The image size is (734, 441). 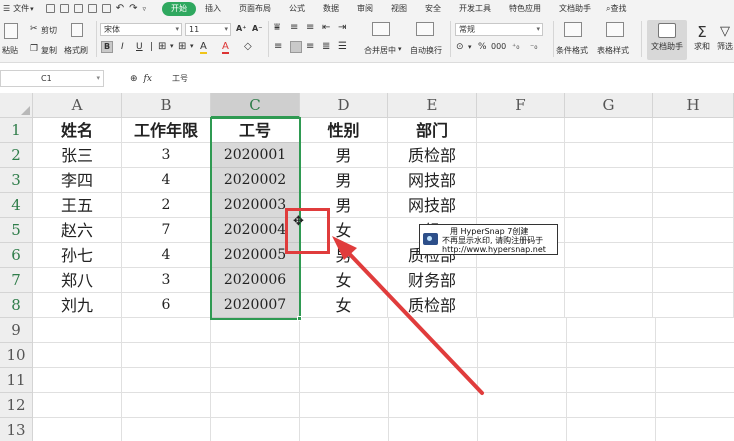 I want to click on italic-button: I, so click(x=122, y=47).